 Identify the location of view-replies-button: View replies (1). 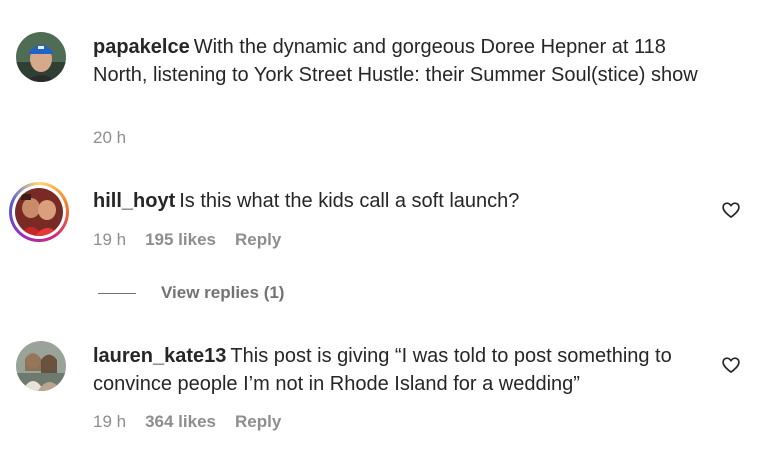
(191, 293).